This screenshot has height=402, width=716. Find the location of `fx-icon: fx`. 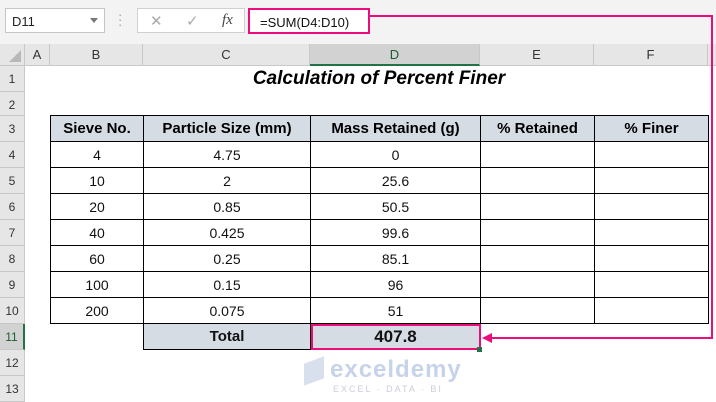

fx-icon: fx is located at coordinates (227, 20).